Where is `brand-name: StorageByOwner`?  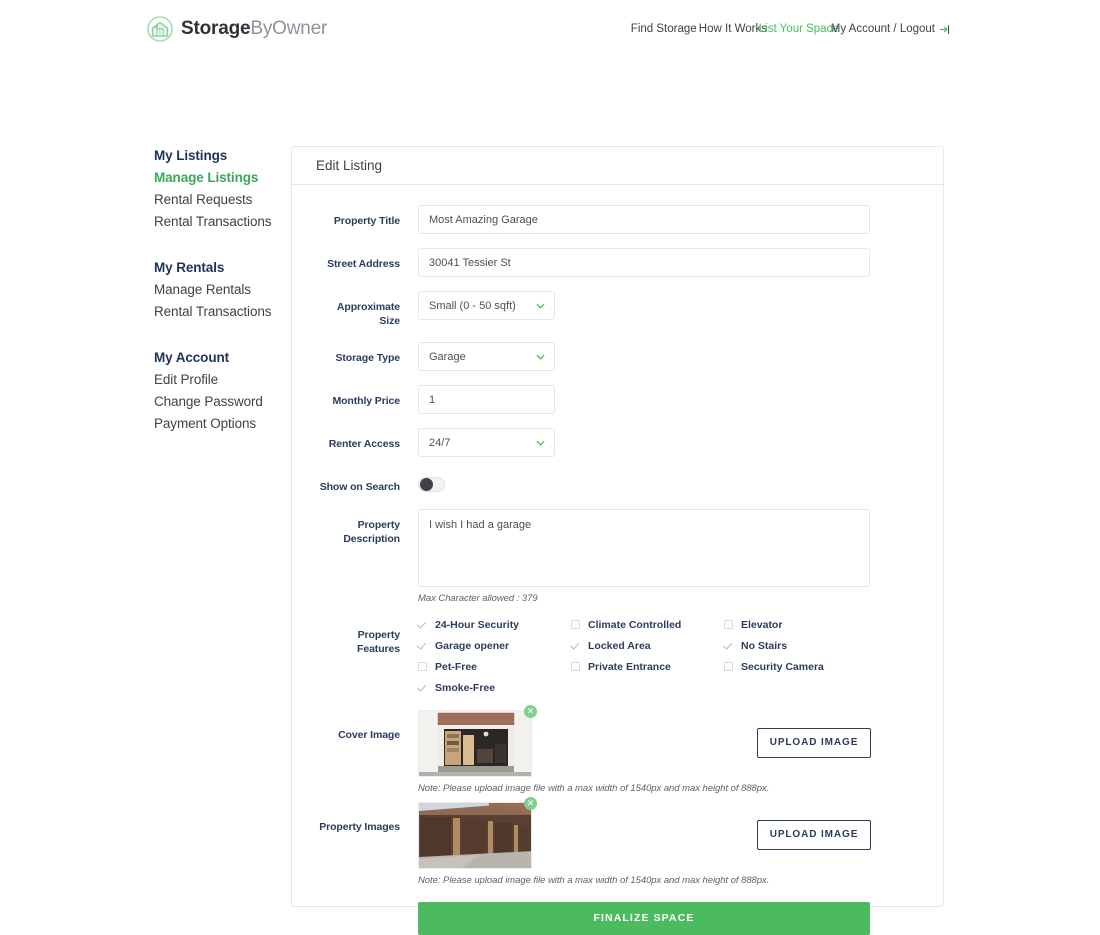
brand-name: StorageByOwner is located at coordinates (254, 29).